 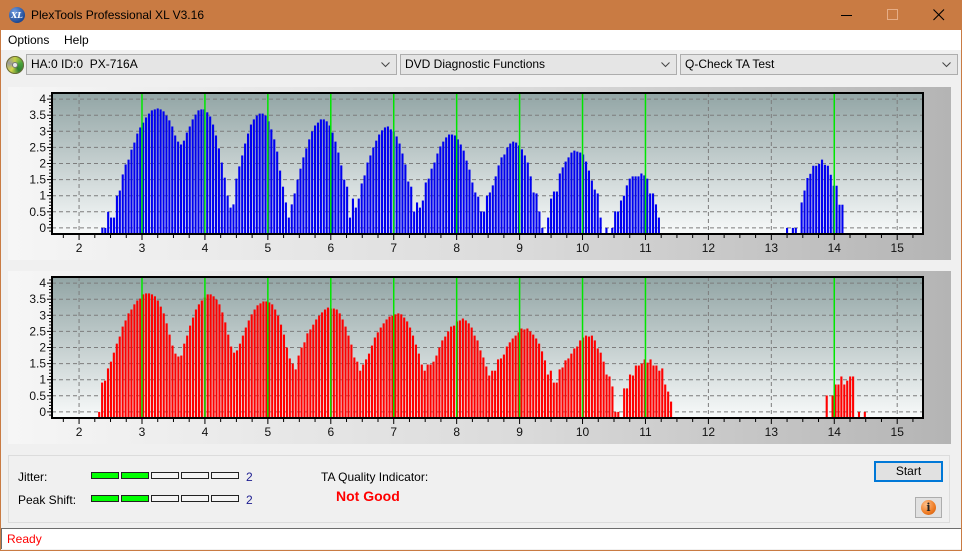 I want to click on info-button: i, so click(x=928, y=507).